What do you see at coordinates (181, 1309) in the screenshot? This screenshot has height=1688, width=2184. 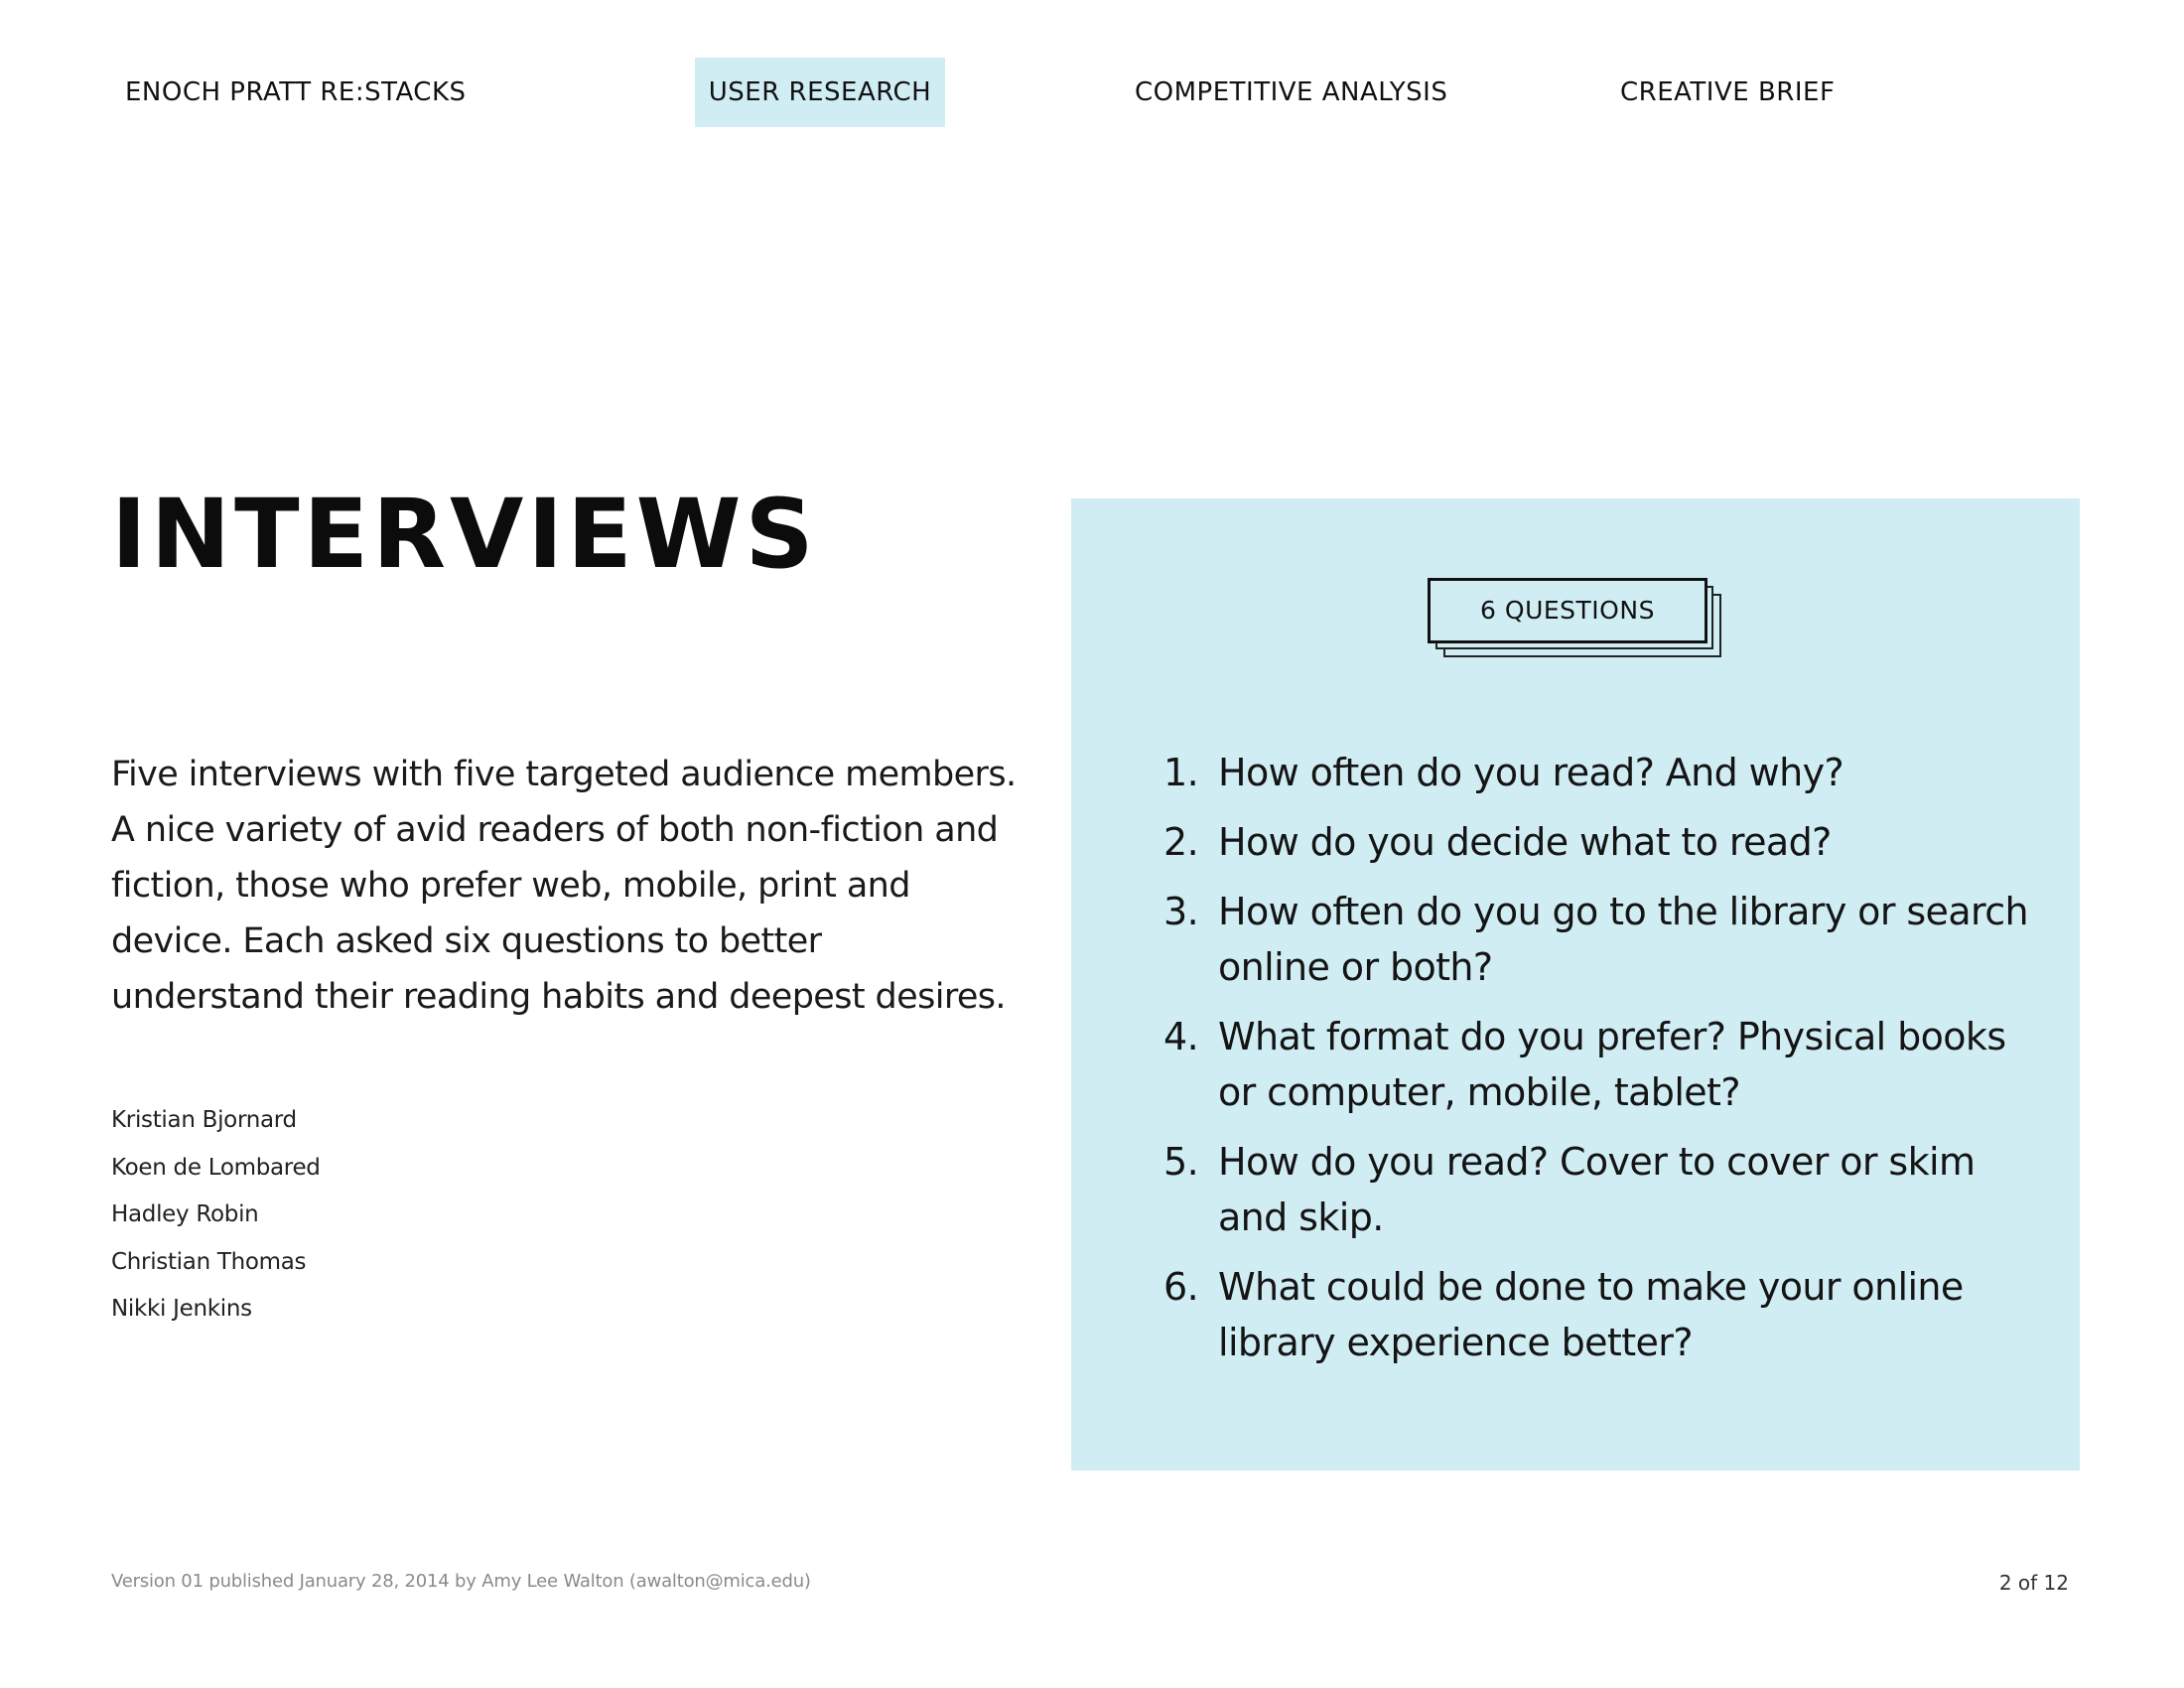 I see `interviewee-name: Nikki Jenkins` at bounding box center [181, 1309].